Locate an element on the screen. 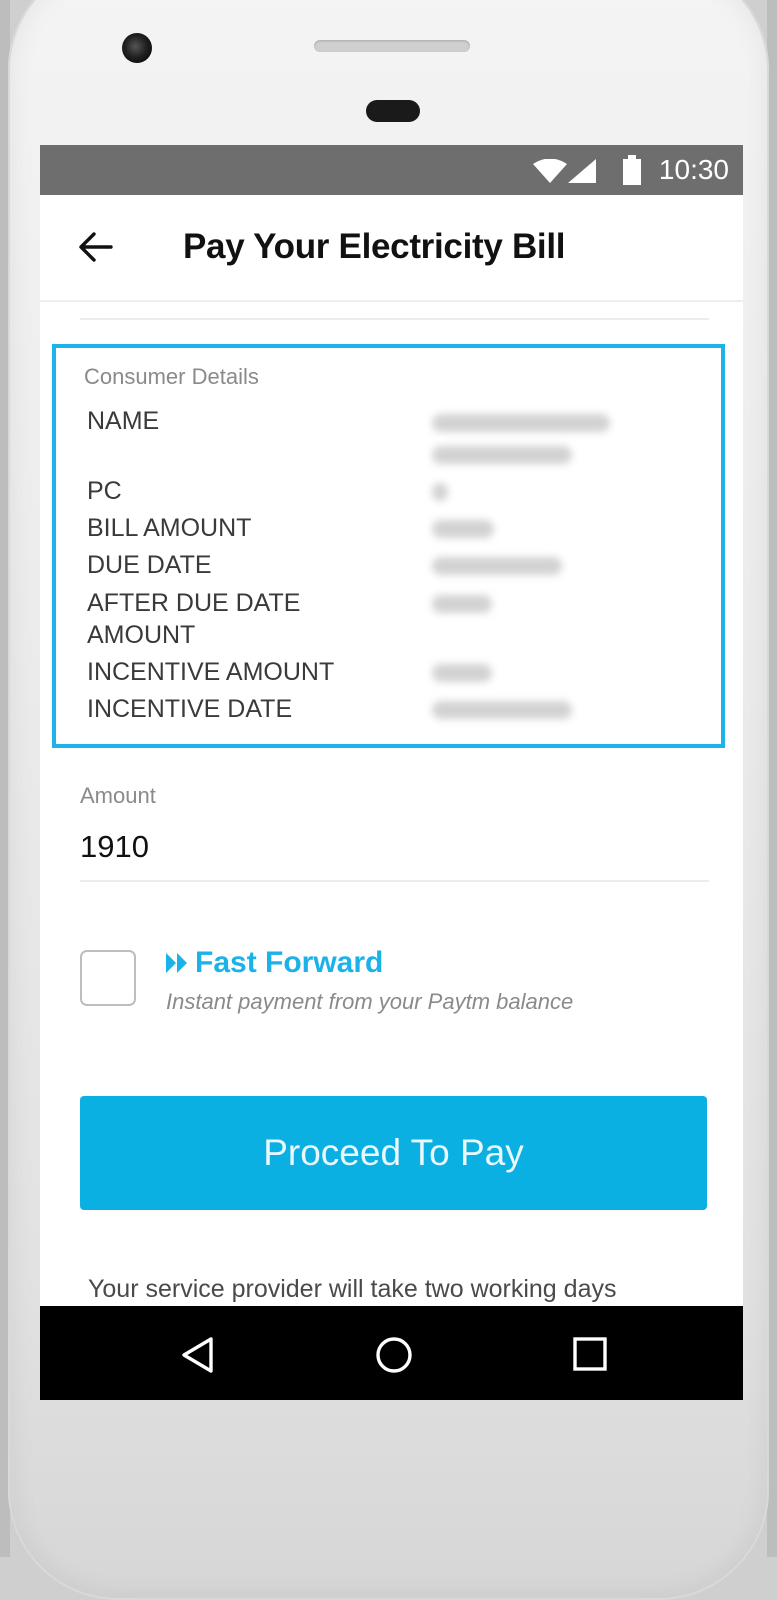  status-bar: 10:30 is located at coordinates (391, 170).